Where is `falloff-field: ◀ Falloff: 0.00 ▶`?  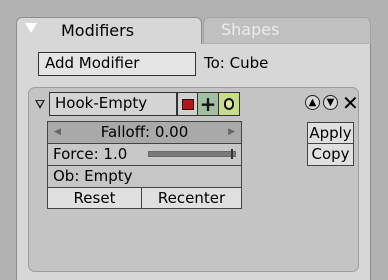
falloff-field: ◀ Falloff: 0.00 ▶ is located at coordinates (144, 132).